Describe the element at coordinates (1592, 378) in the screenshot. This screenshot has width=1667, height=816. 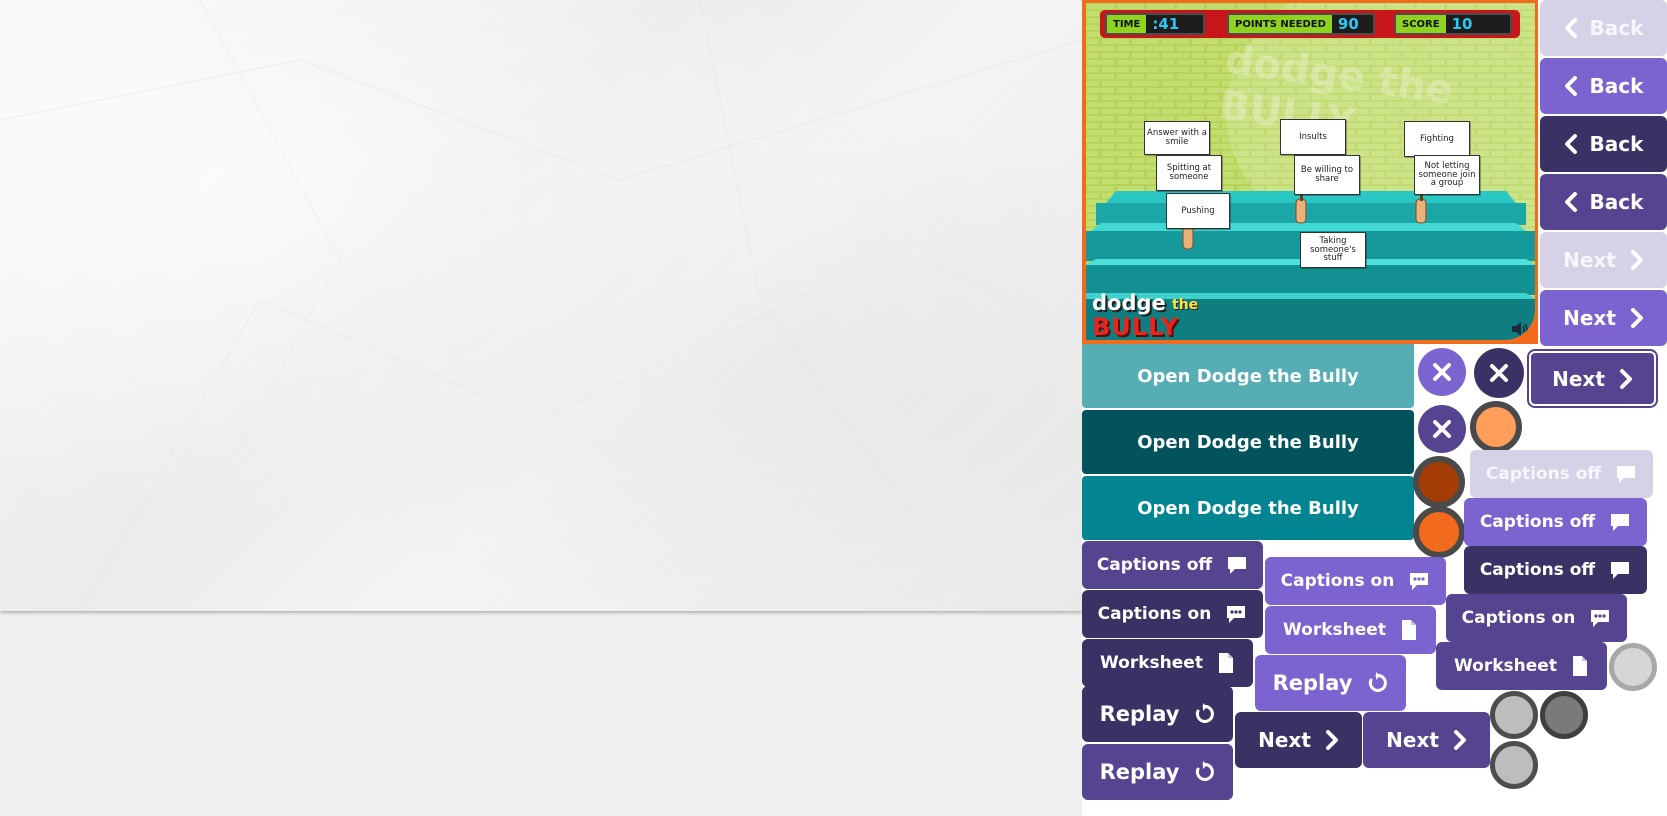
I see `next-button-focused: Next` at that location.